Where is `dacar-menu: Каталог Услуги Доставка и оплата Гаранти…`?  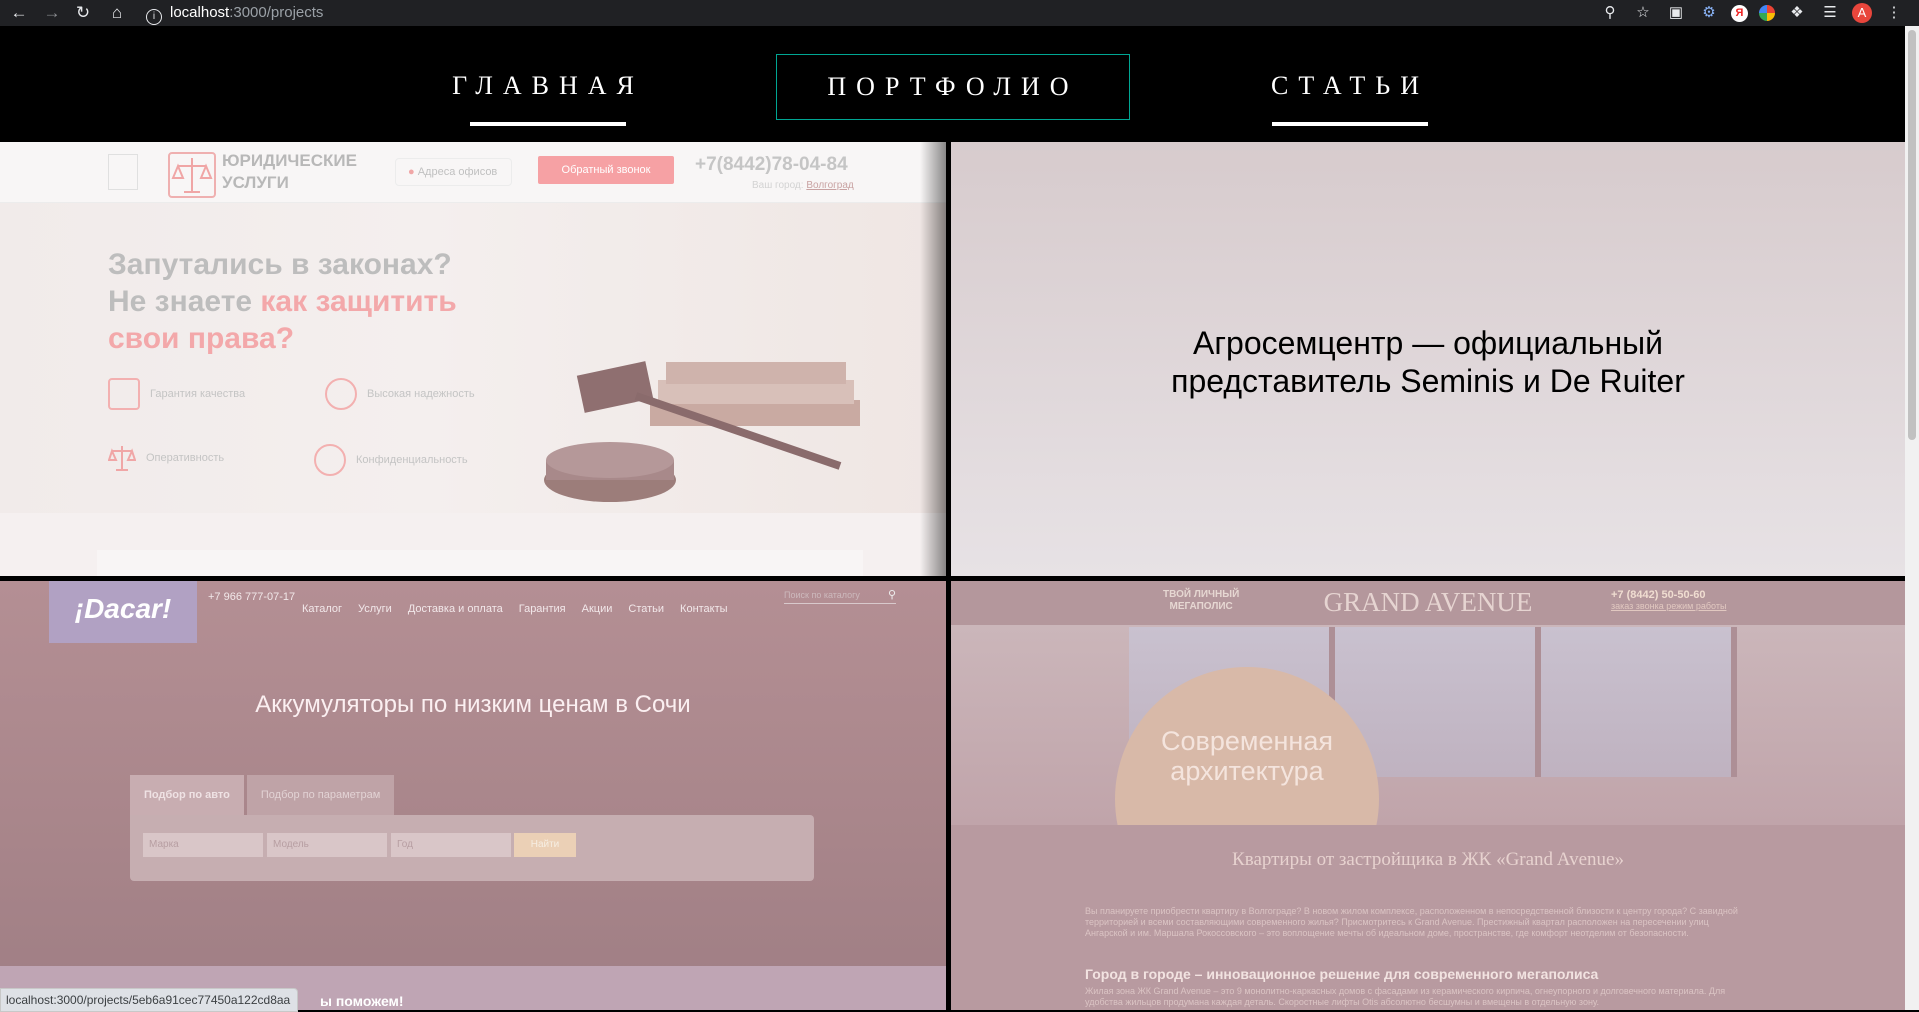 dacar-menu: Каталог Услуги Доставка и оплата Гаранти… is located at coordinates (515, 609).